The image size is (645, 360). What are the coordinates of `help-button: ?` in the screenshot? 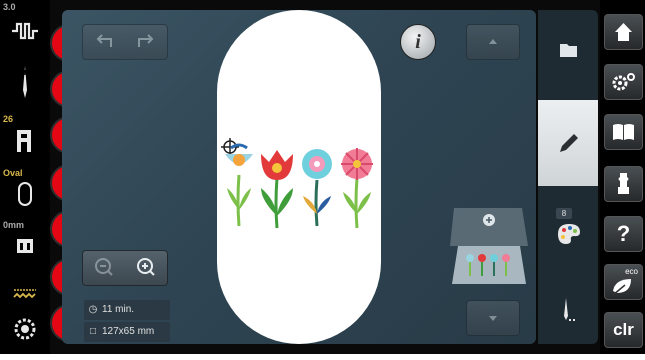 It's located at (623, 234).